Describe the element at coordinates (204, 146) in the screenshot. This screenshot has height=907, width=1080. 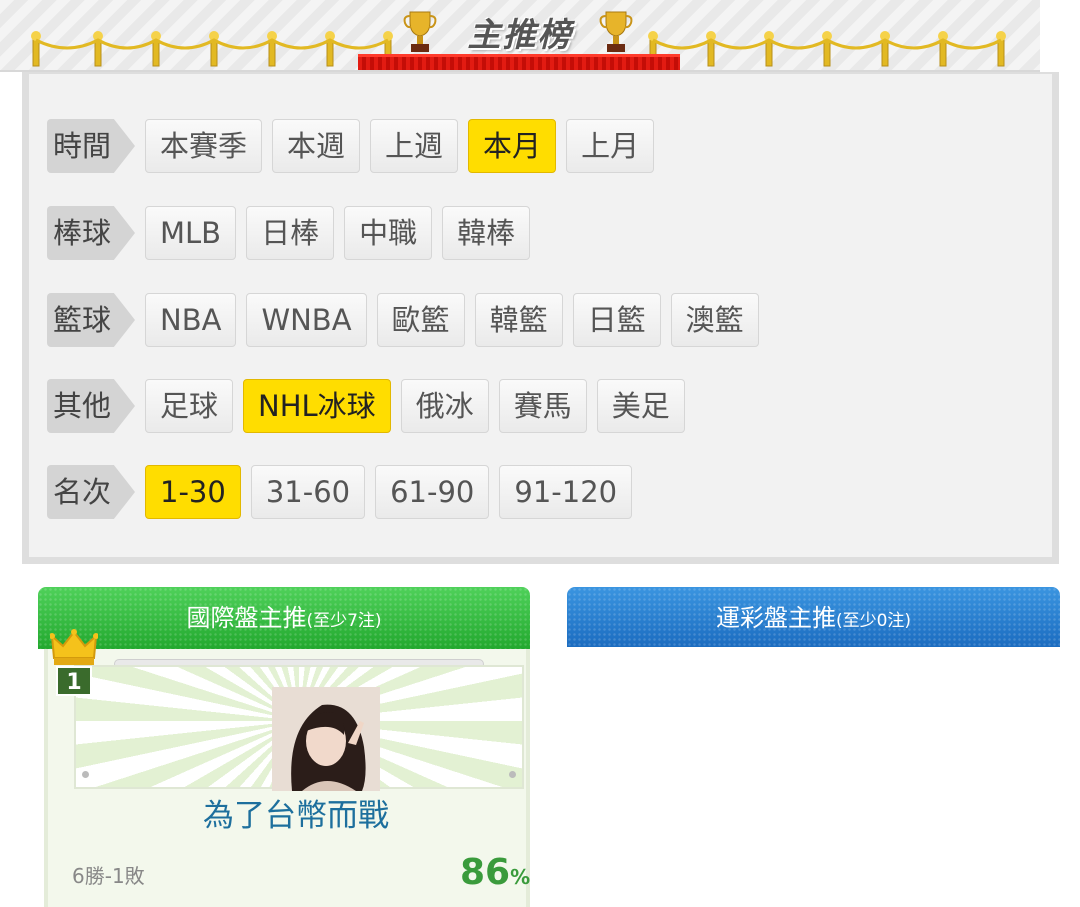
I see `filter-option-this-season: 本賽季` at that location.